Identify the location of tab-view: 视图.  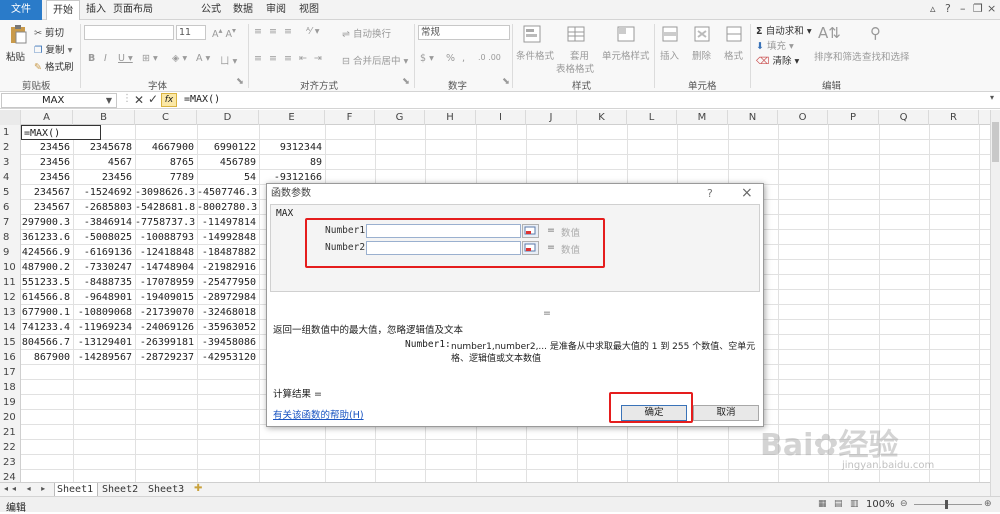
(309, 10).